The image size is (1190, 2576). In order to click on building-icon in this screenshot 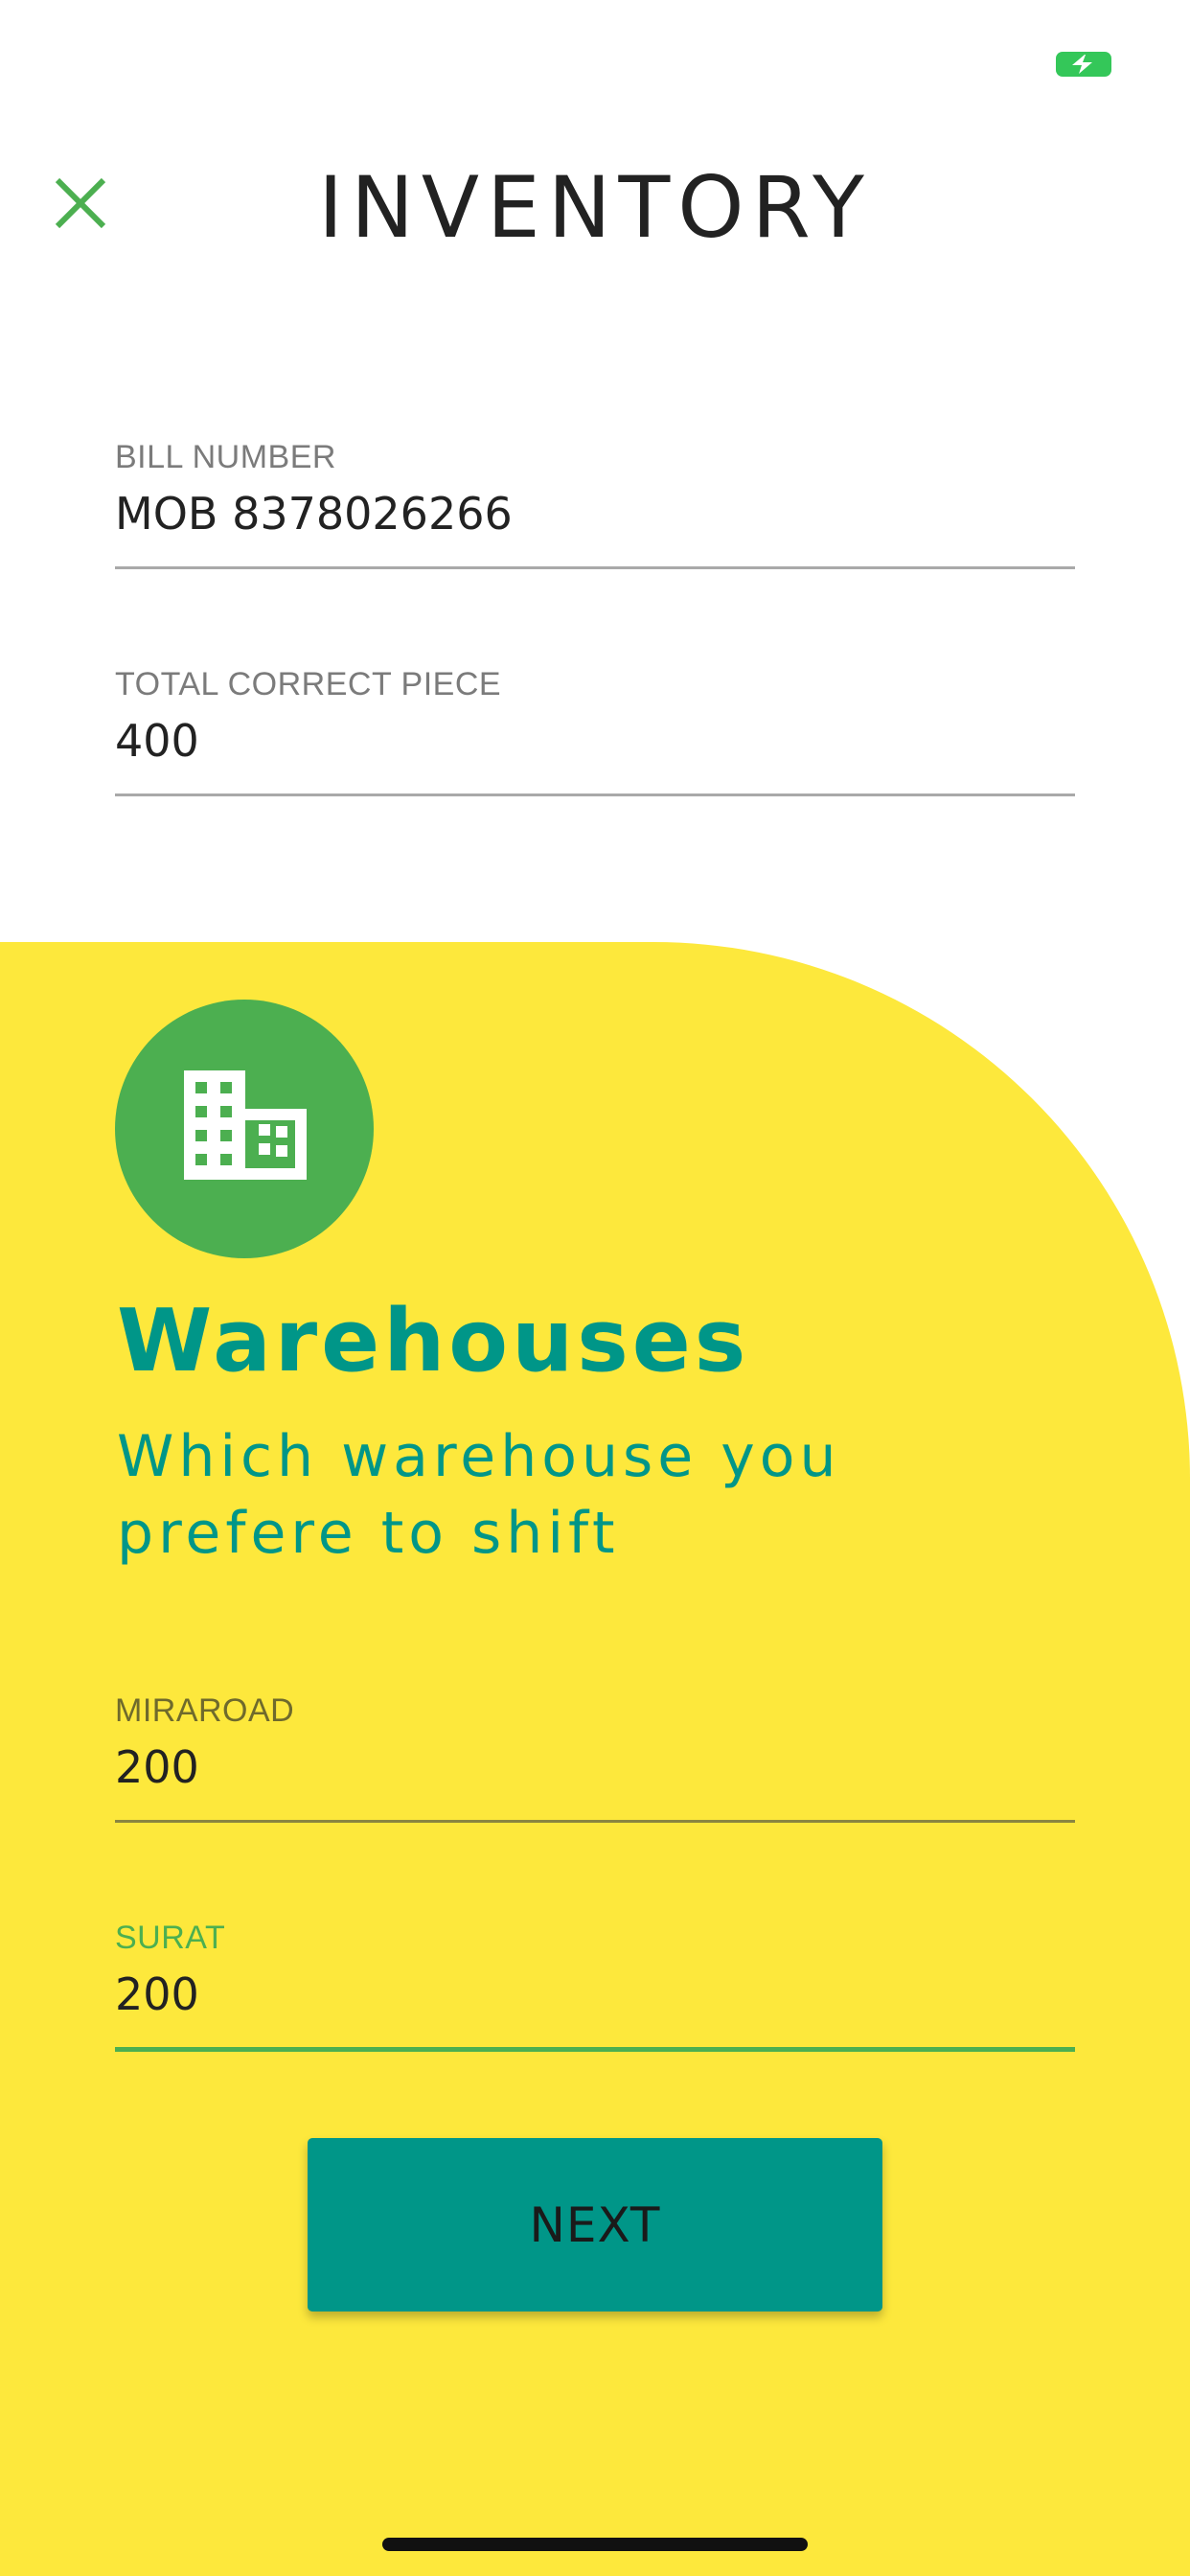, I will do `click(246, 1125)`.